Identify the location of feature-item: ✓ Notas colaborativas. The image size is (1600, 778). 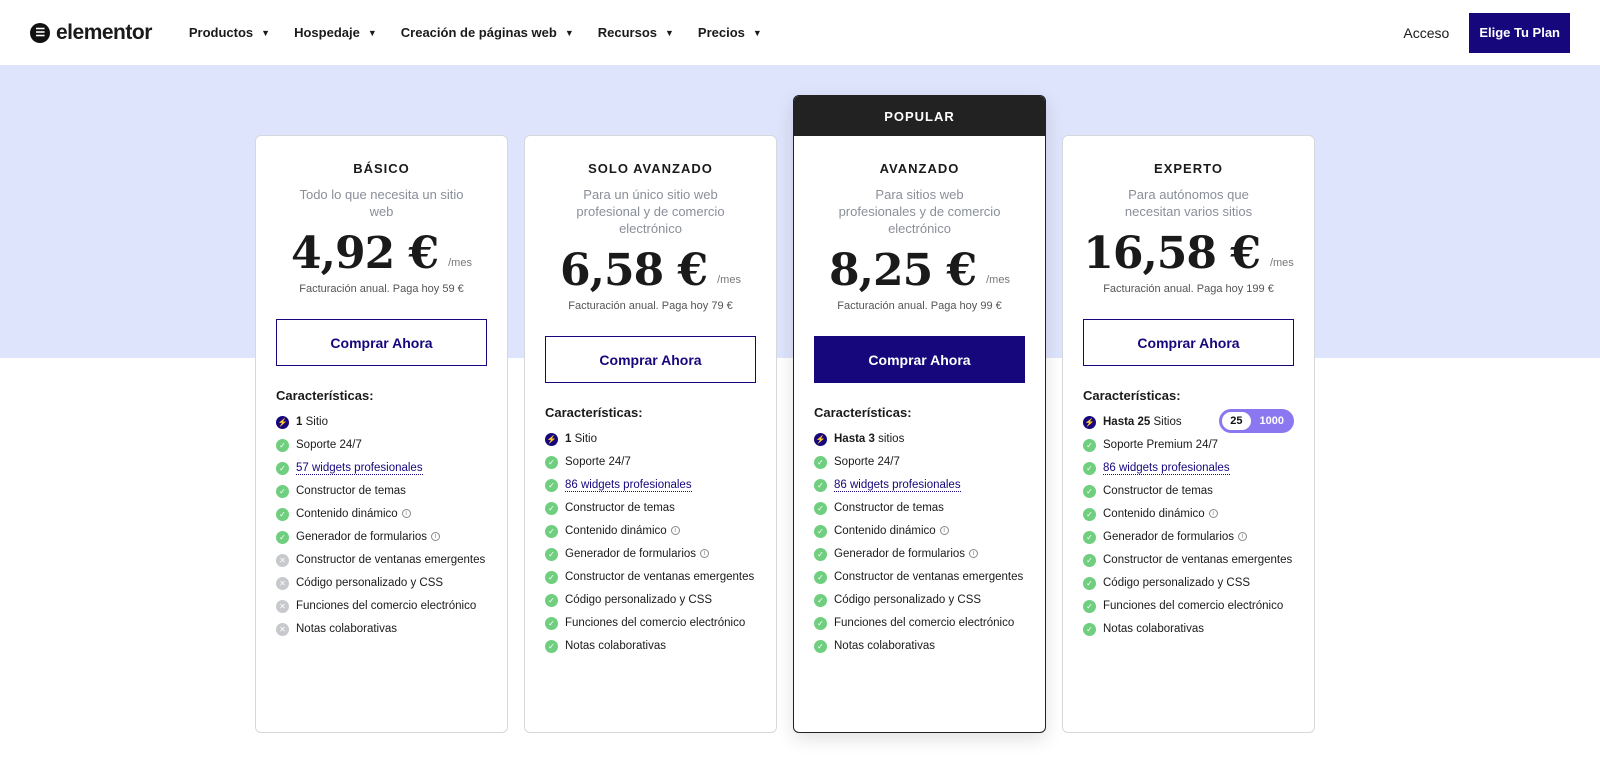
(650, 646).